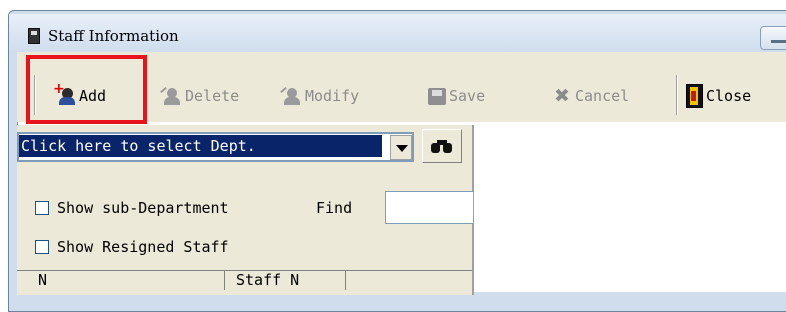  What do you see at coordinates (677, 95) in the screenshot?
I see `toolbar-separator` at bounding box center [677, 95].